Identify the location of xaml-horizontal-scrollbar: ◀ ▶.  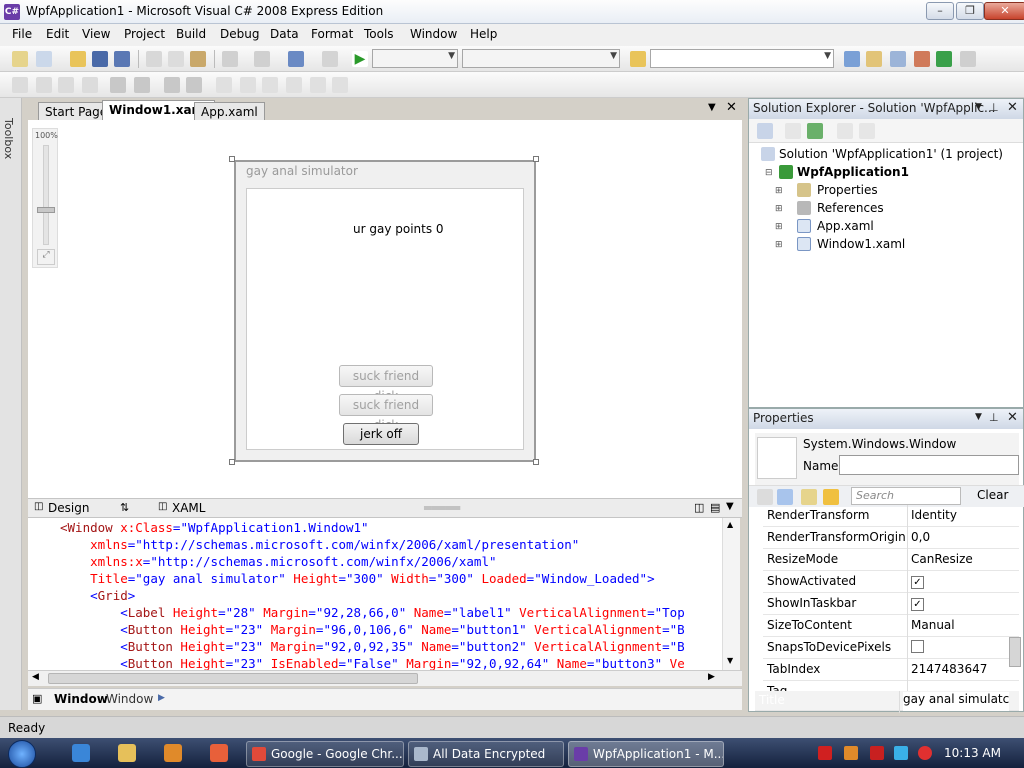
(385, 678).